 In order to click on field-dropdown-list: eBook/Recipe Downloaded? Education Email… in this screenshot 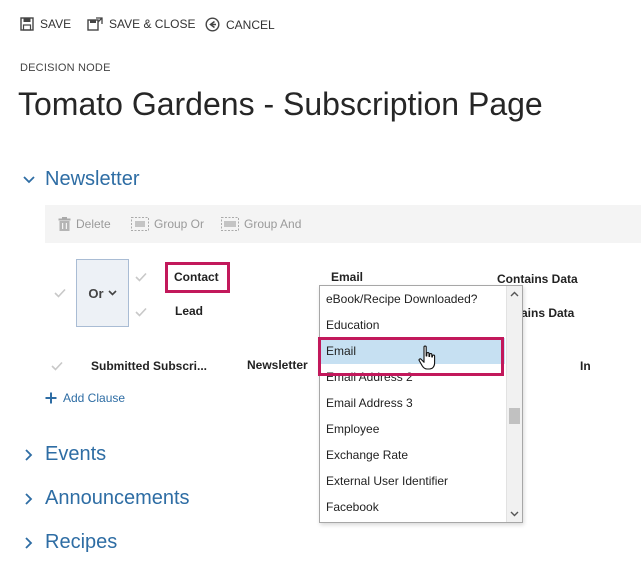, I will do `click(421, 404)`.